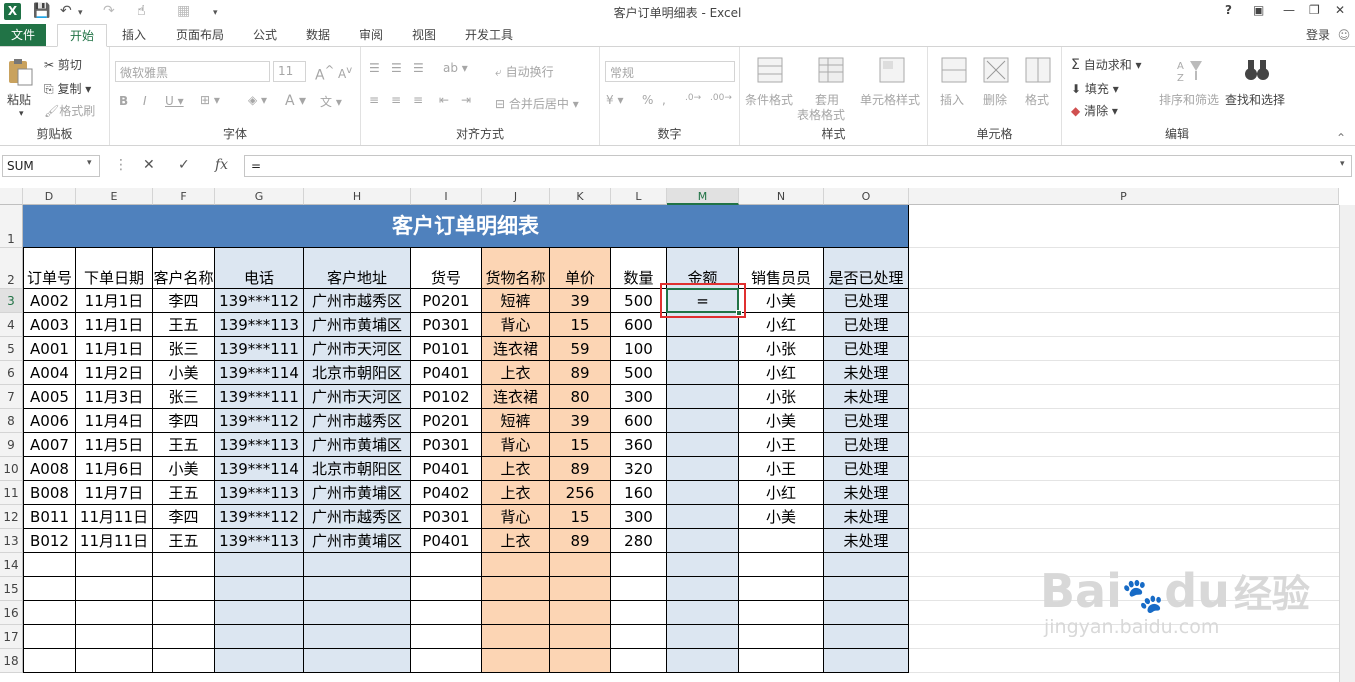 The width and height of the screenshot is (1355, 682). Describe the element at coordinates (1124, 268) in the screenshot. I see `empty-cell-P2` at that location.